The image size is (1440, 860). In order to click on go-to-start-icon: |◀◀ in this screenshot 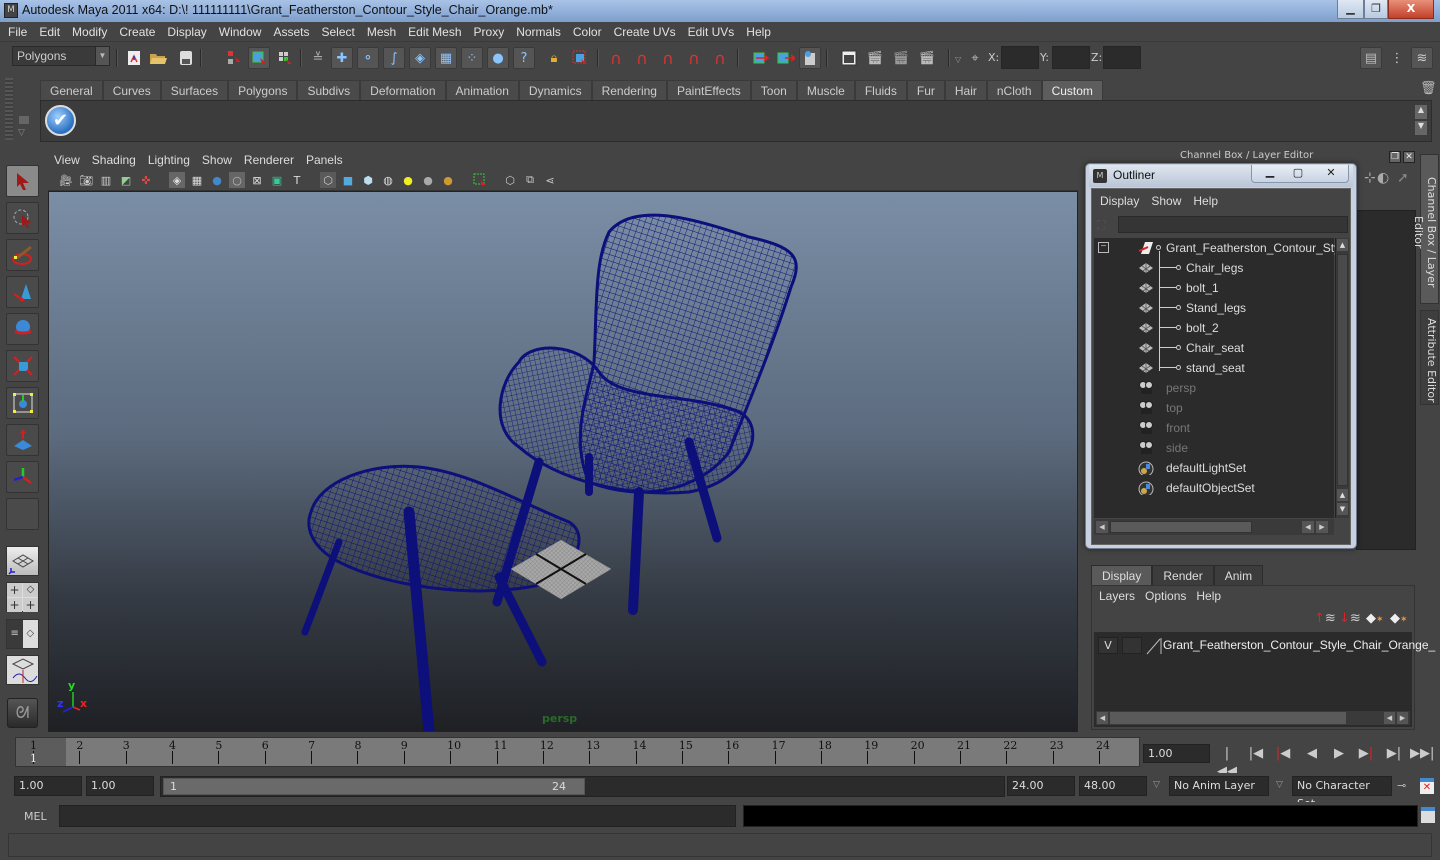, I will do `click(1227, 762)`.